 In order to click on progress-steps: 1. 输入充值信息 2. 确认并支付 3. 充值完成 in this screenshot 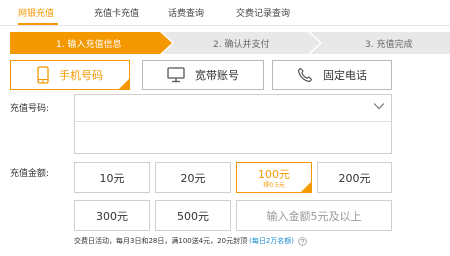, I will do `click(230, 43)`.